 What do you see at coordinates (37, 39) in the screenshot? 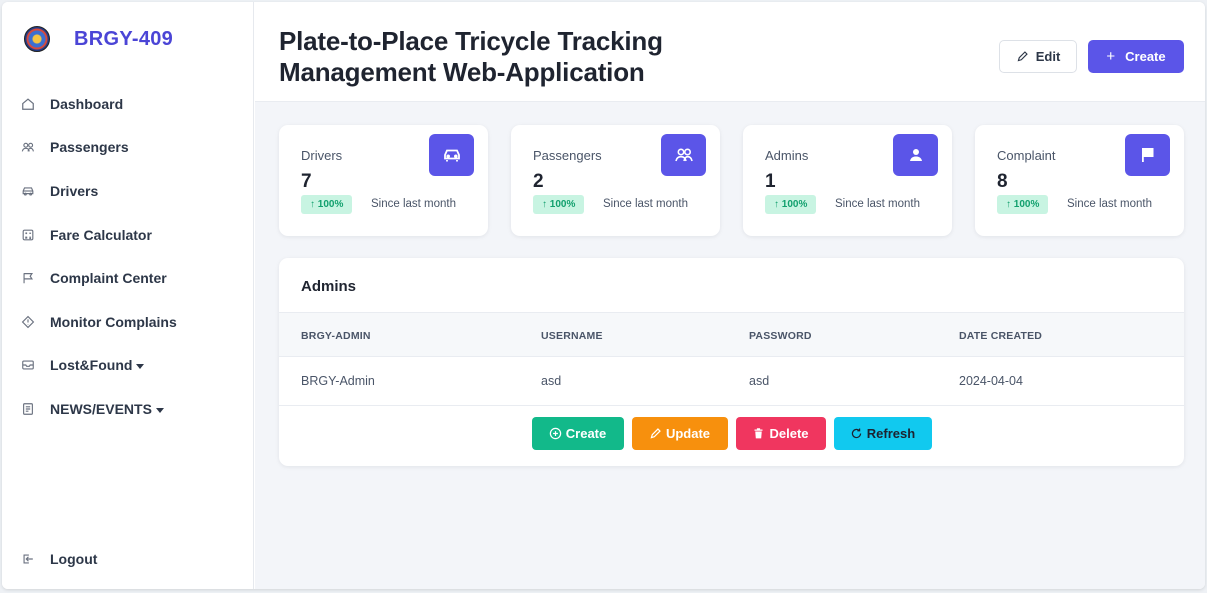
I see `barangay-seal-logo` at bounding box center [37, 39].